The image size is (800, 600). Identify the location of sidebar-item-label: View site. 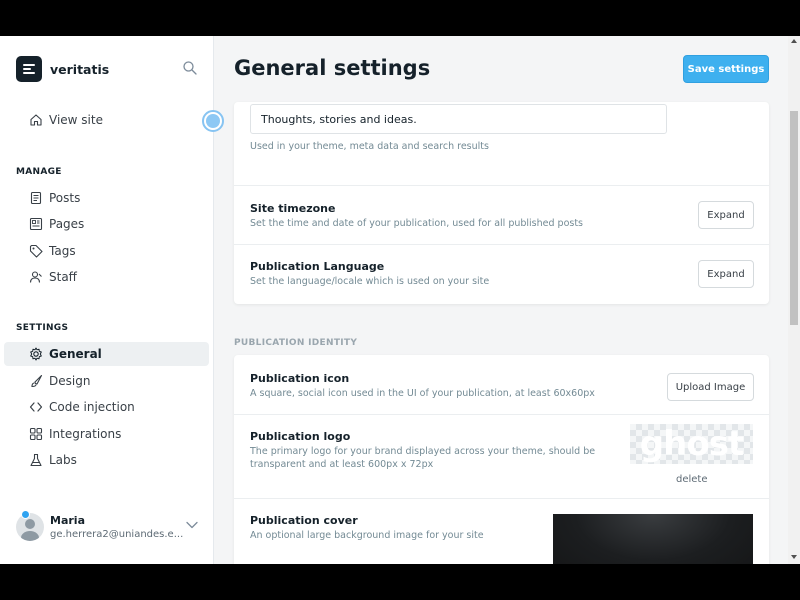
(76, 120).